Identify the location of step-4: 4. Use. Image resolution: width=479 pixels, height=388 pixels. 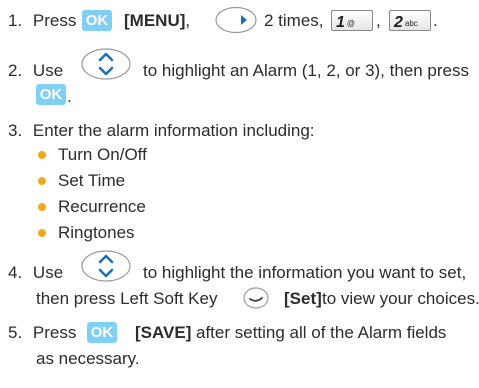
(35, 273).